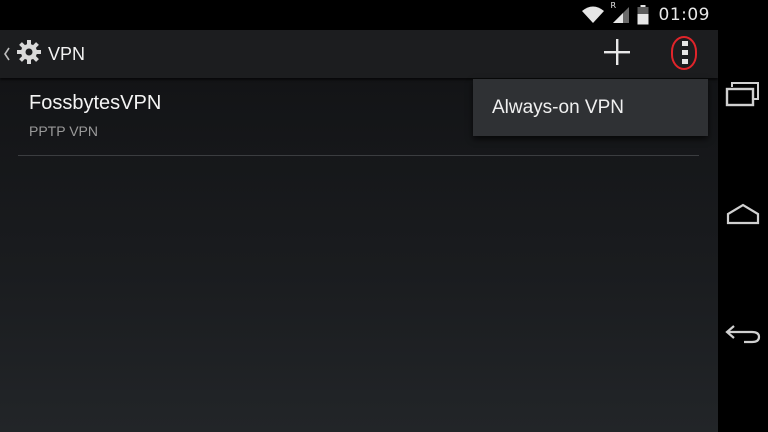 This screenshot has width=768, height=432. I want to click on add-vpn-button, so click(617, 54).